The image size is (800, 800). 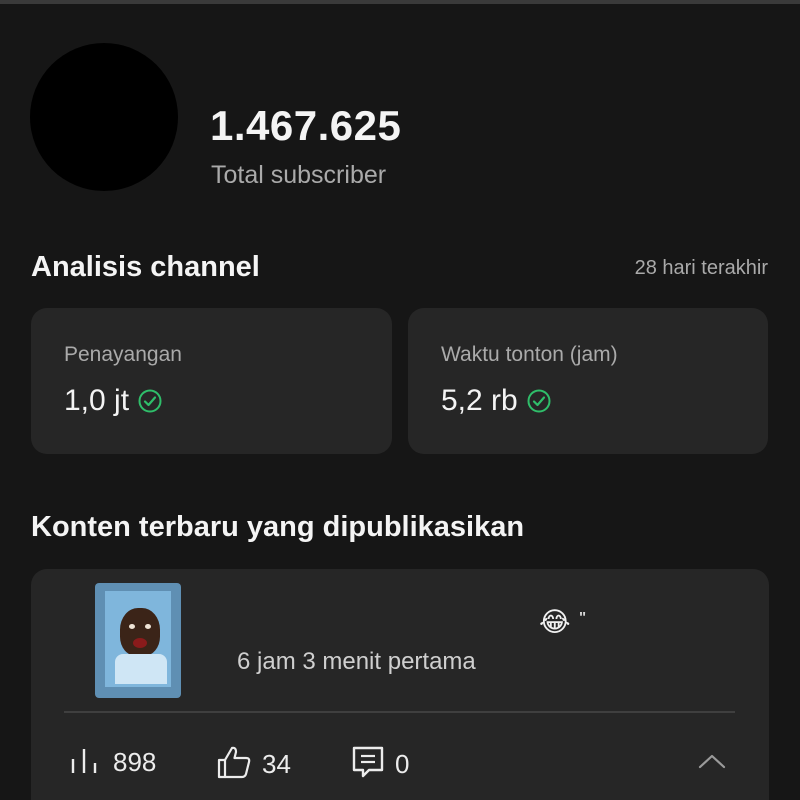 What do you see at coordinates (583, 617) in the screenshot?
I see `title-quote-mark: "` at bounding box center [583, 617].